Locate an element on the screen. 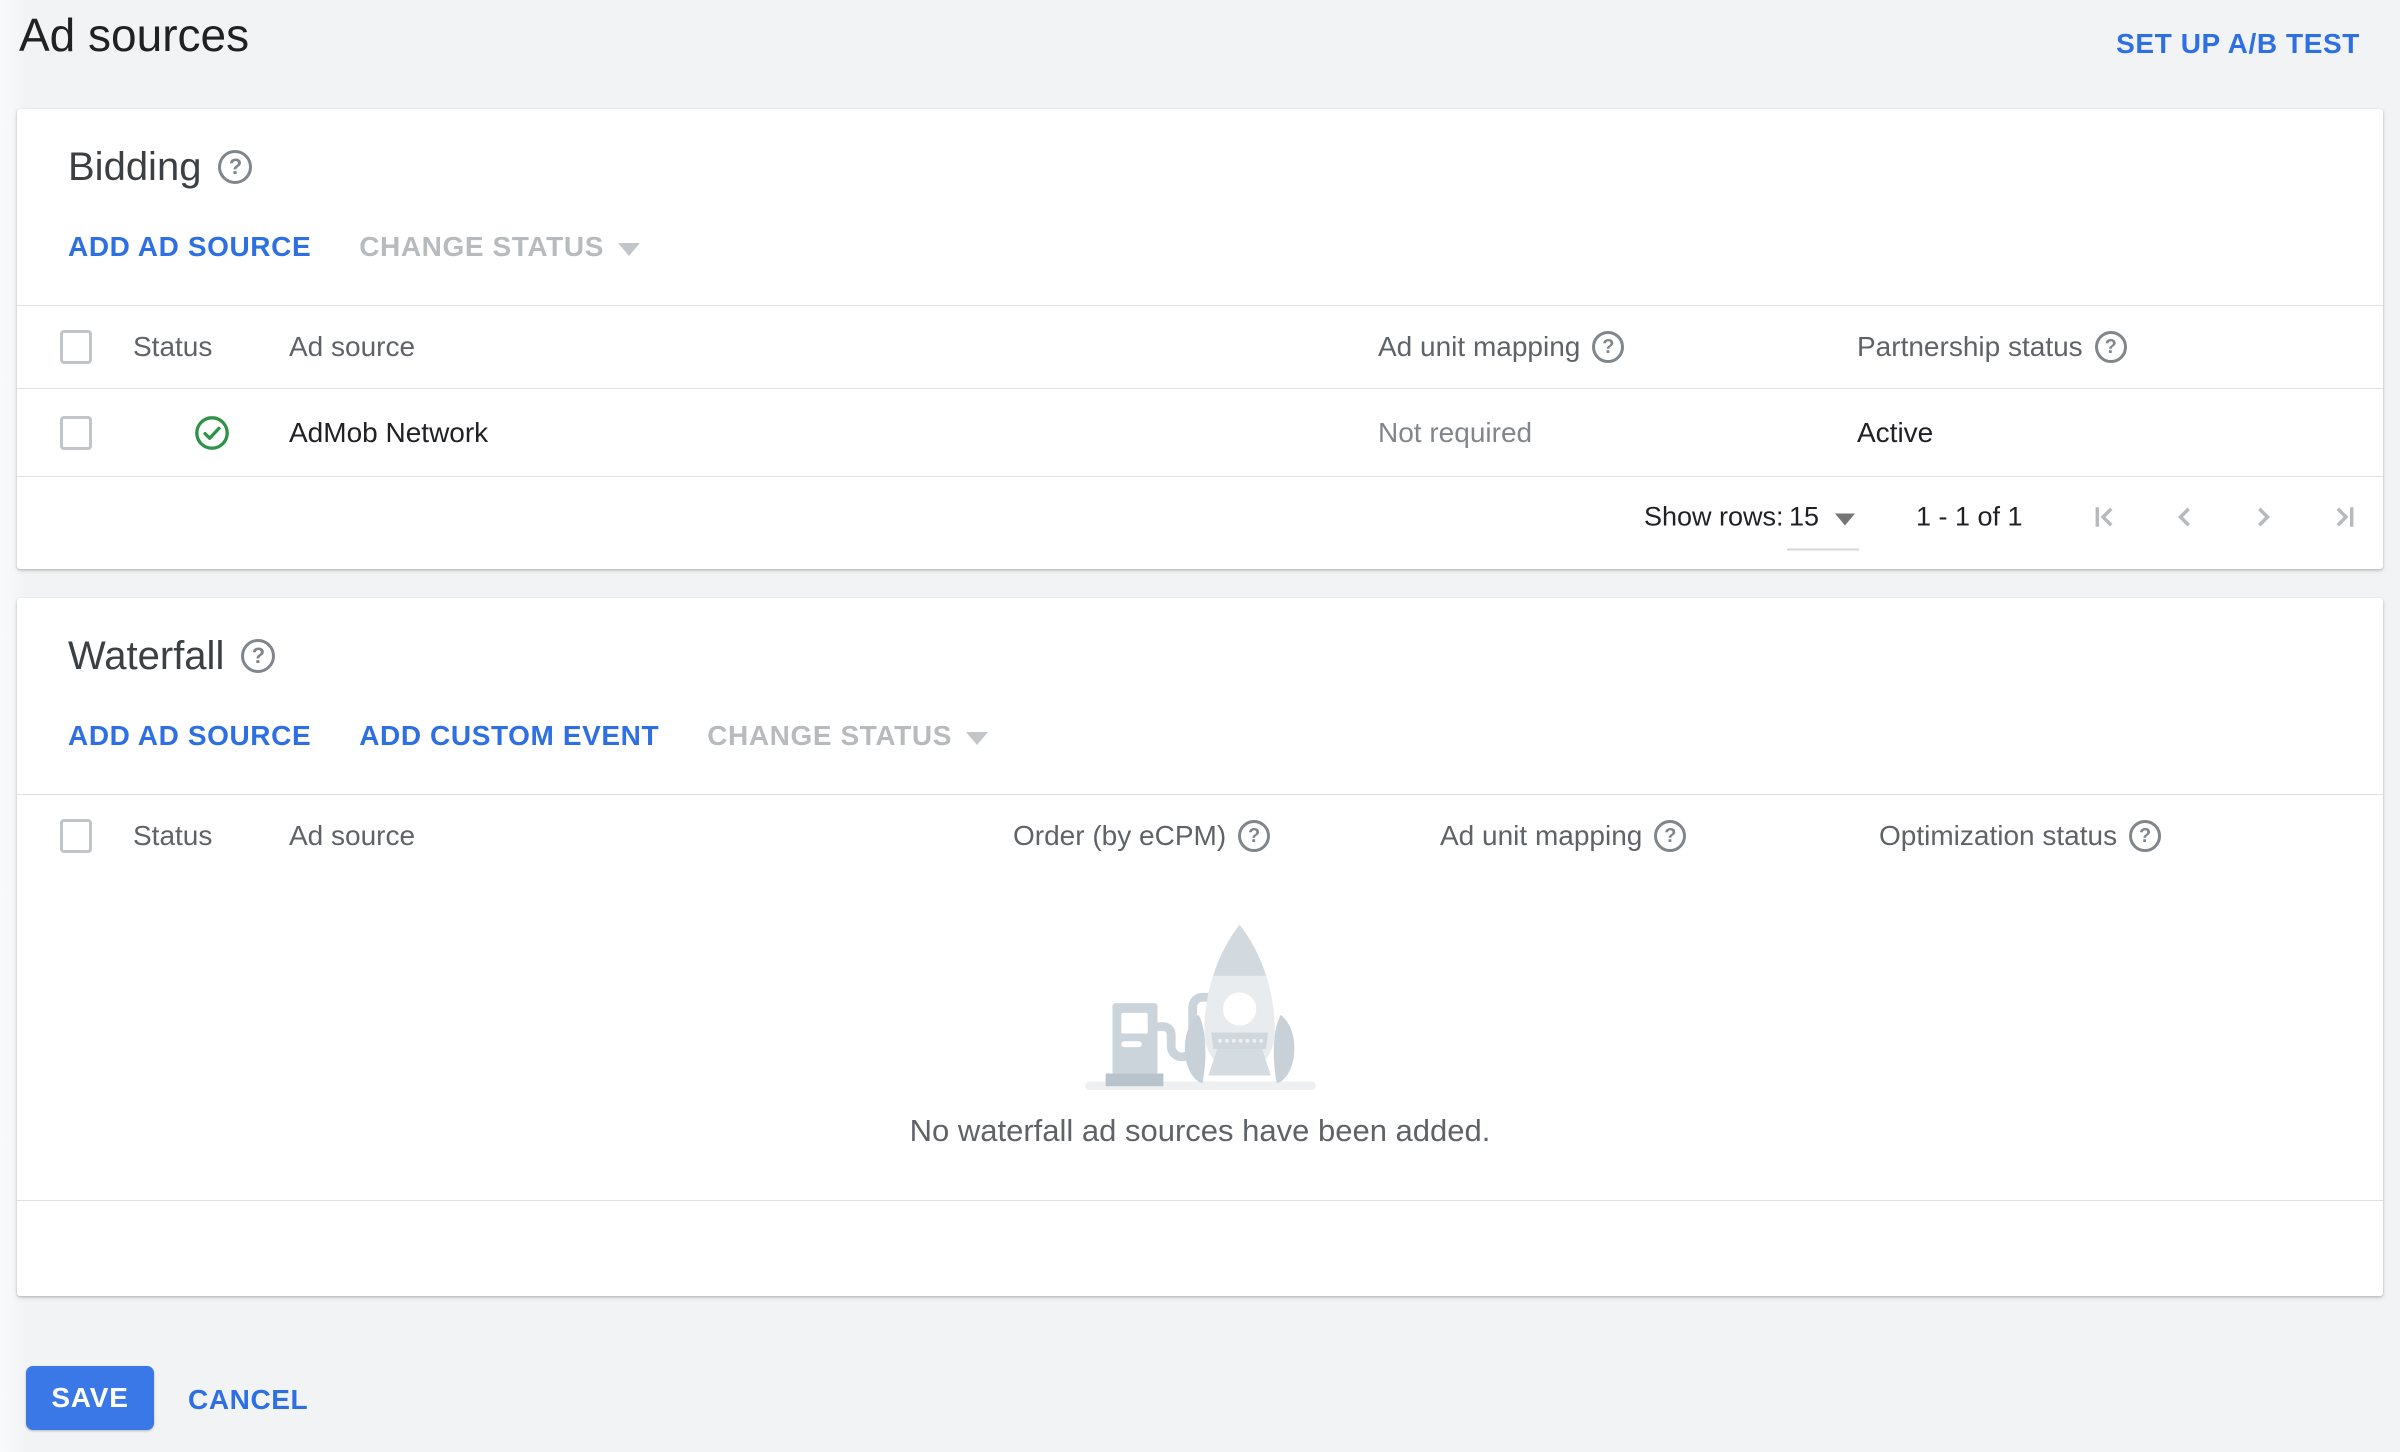 This screenshot has width=2400, height=1452. bidding-cell-partnership-status: Active is located at coordinates (1895, 432).